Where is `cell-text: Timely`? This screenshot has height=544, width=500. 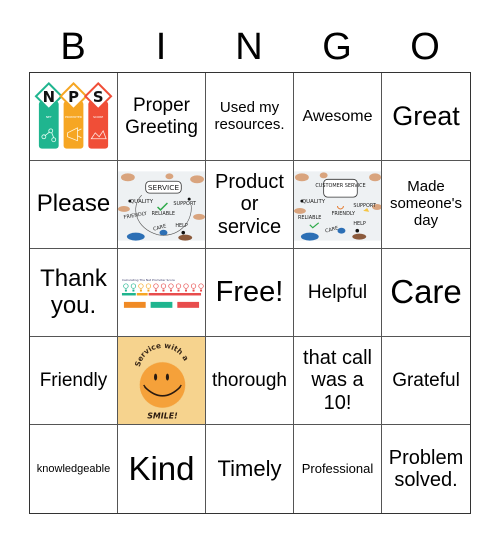 cell-text: Timely is located at coordinates (249, 468).